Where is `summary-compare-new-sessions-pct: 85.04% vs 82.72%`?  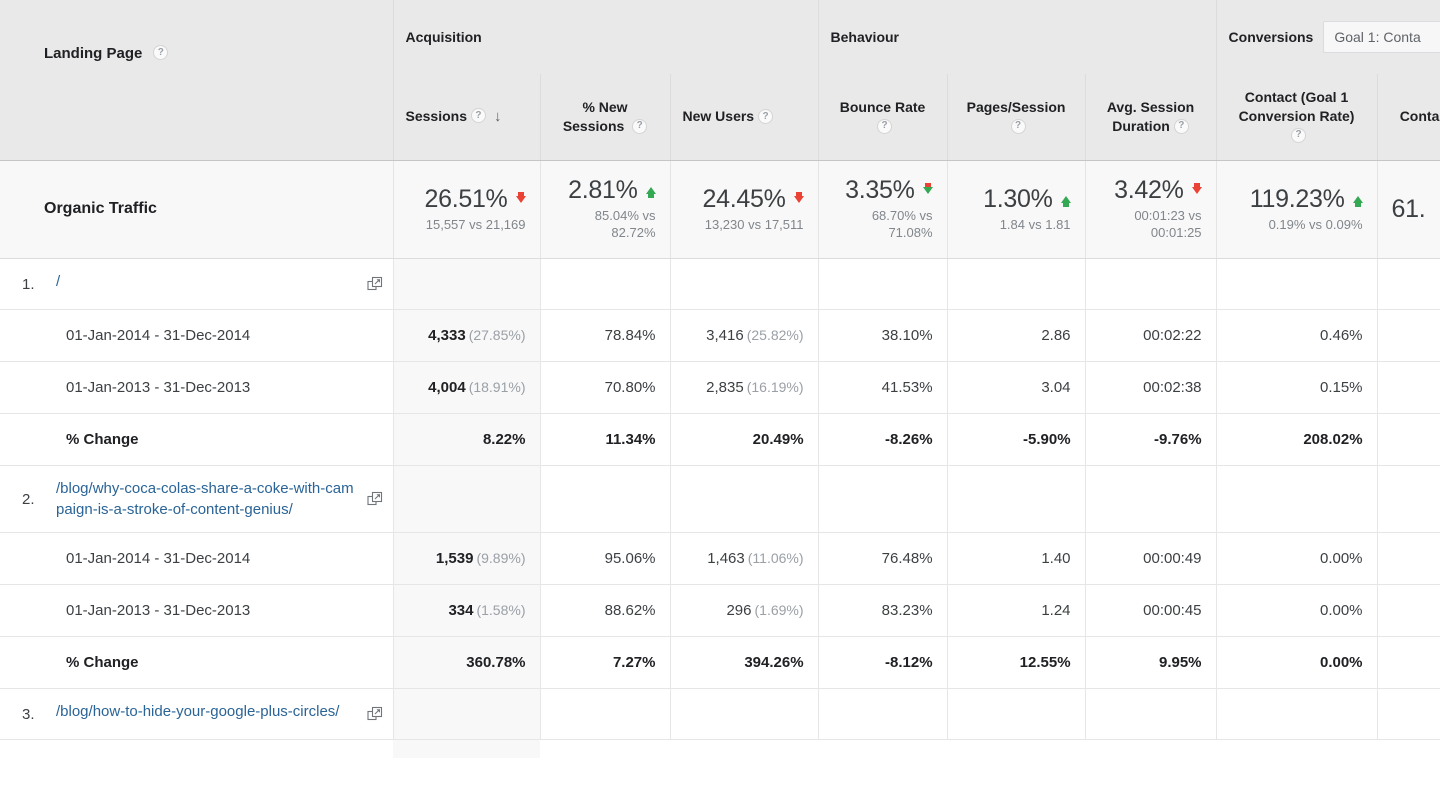
summary-compare-new-sessions-pct: 85.04% vs 82.72% is located at coordinates (625, 224).